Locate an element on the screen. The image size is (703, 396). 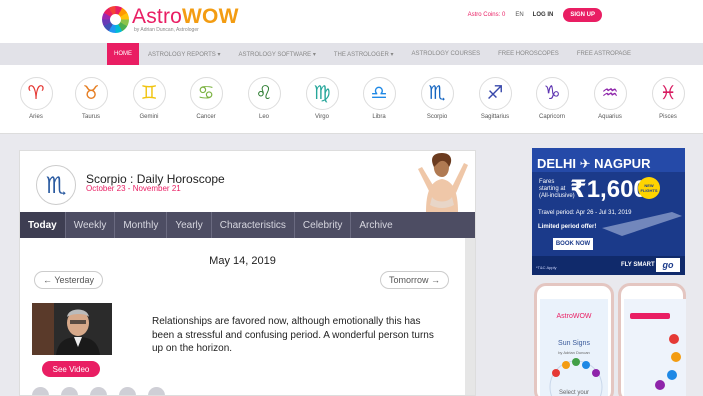
logo-astro: Astro is located at coordinates (157, 16).